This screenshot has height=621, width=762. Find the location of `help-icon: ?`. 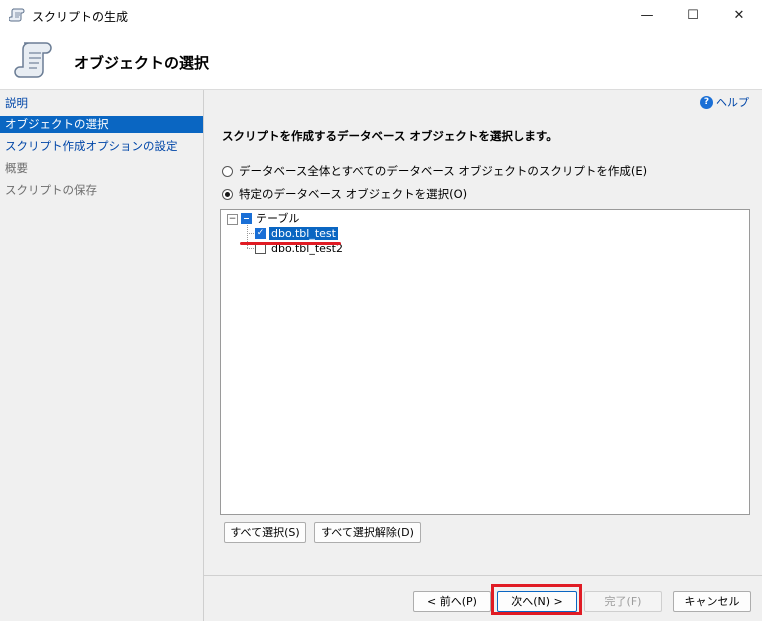

help-icon: ? is located at coordinates (706, 102).